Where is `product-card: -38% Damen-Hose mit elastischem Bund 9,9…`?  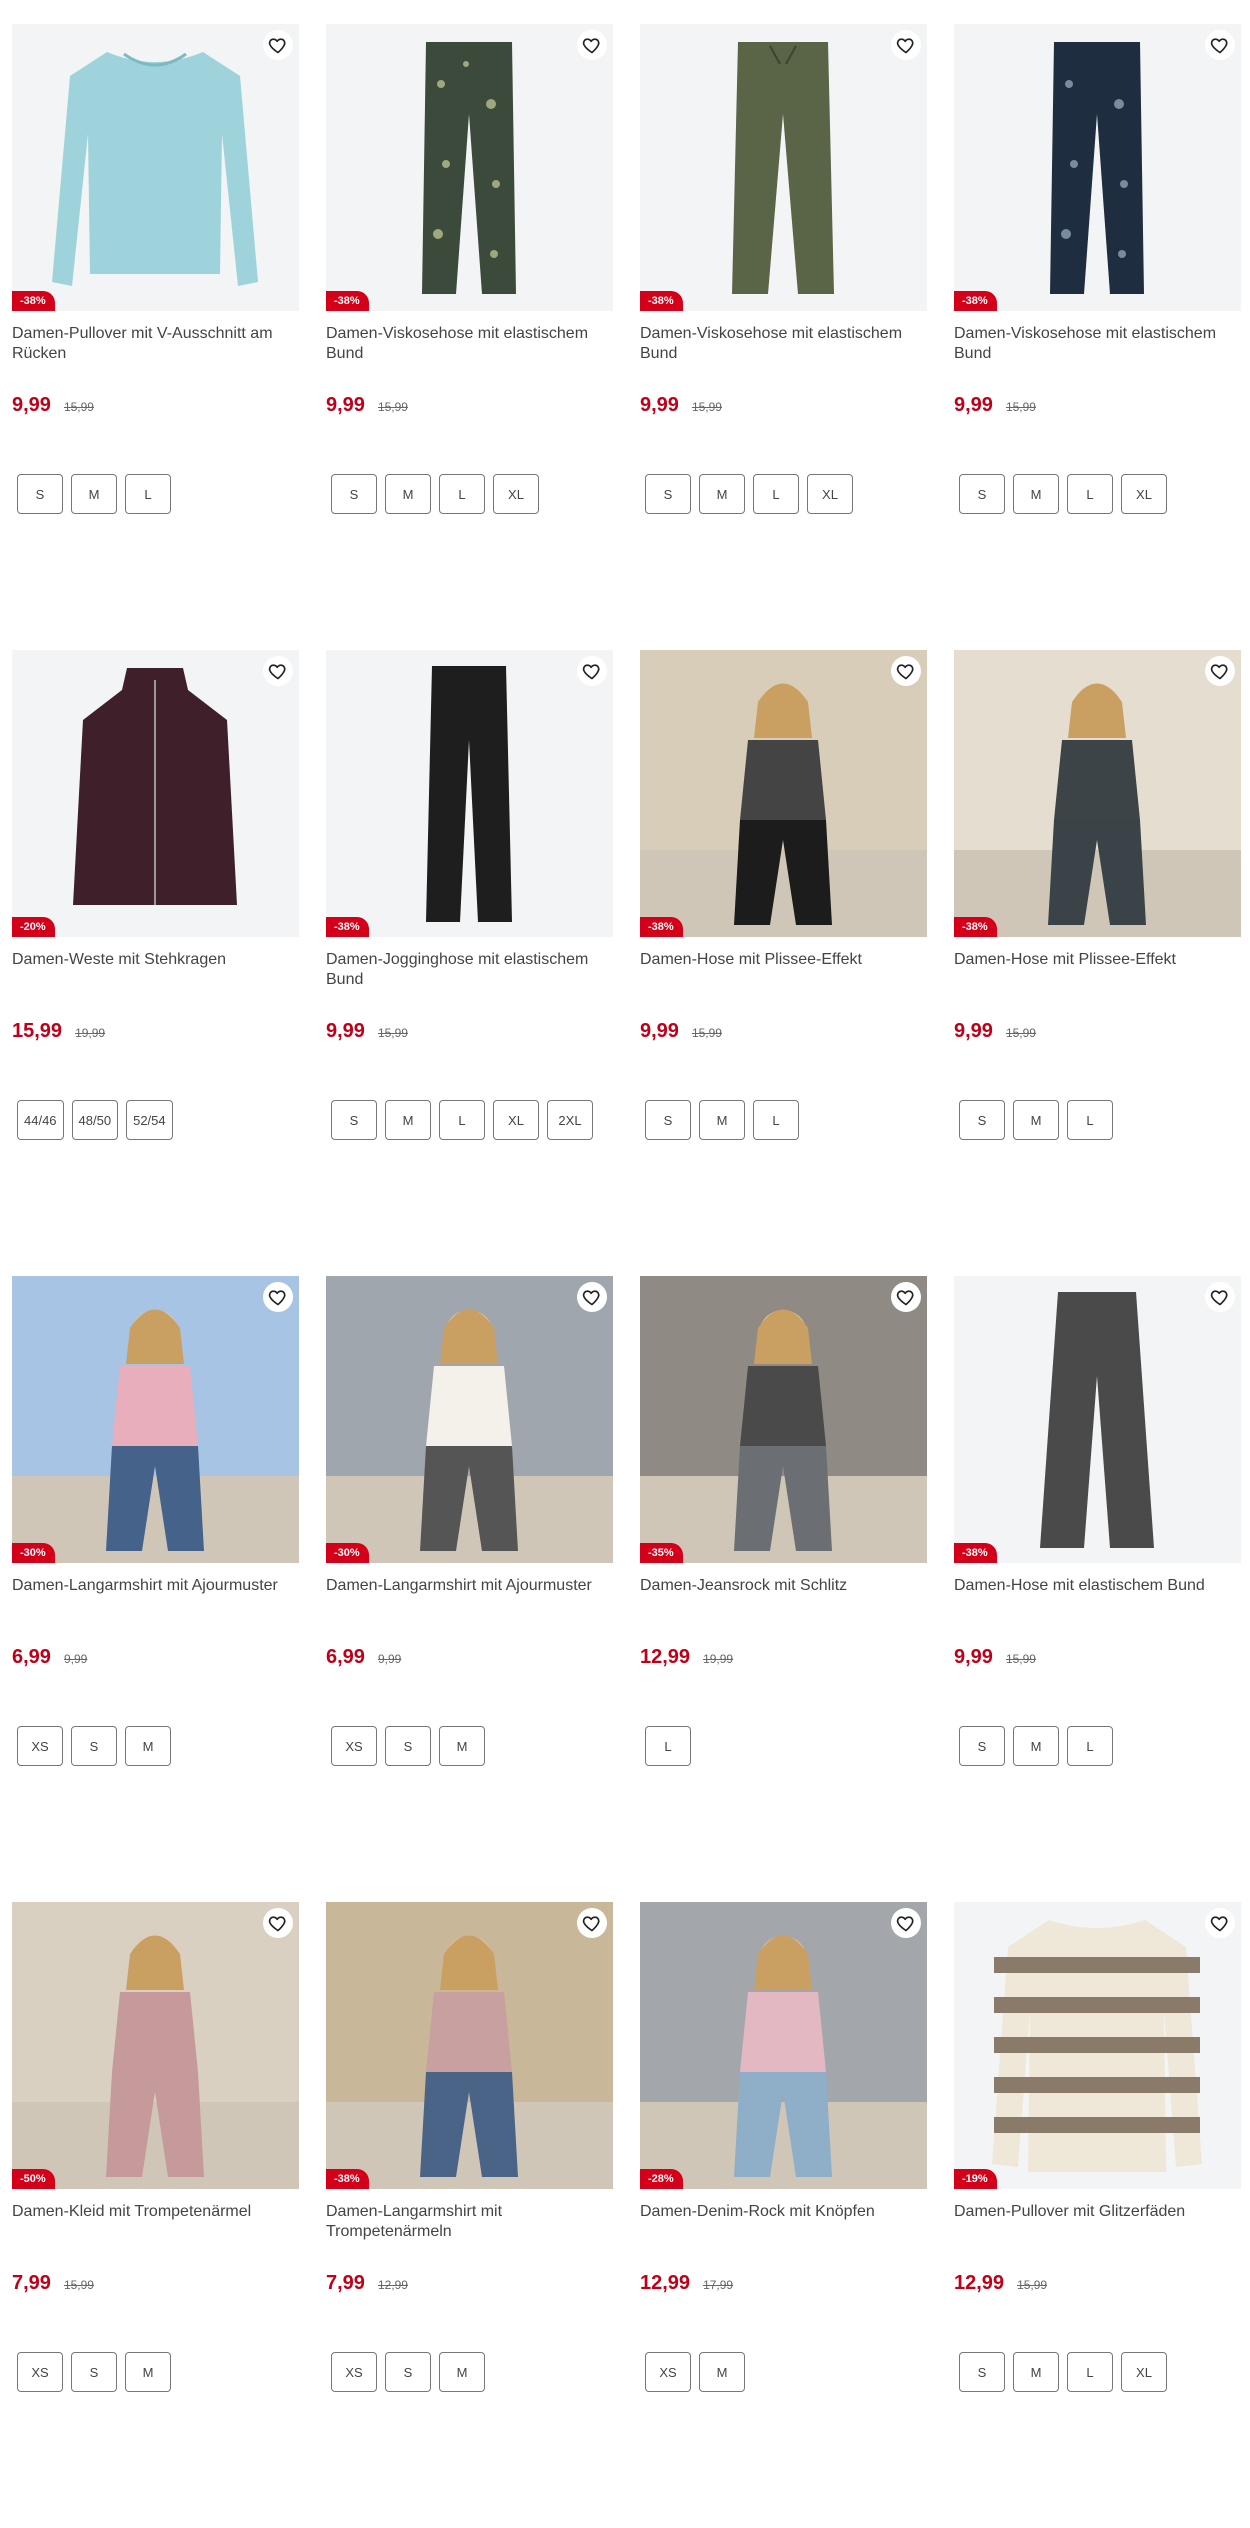
product-card: -38% Damen-Hose mit elastischem Bund 9,9… is located at coordinates (1097, 1589).